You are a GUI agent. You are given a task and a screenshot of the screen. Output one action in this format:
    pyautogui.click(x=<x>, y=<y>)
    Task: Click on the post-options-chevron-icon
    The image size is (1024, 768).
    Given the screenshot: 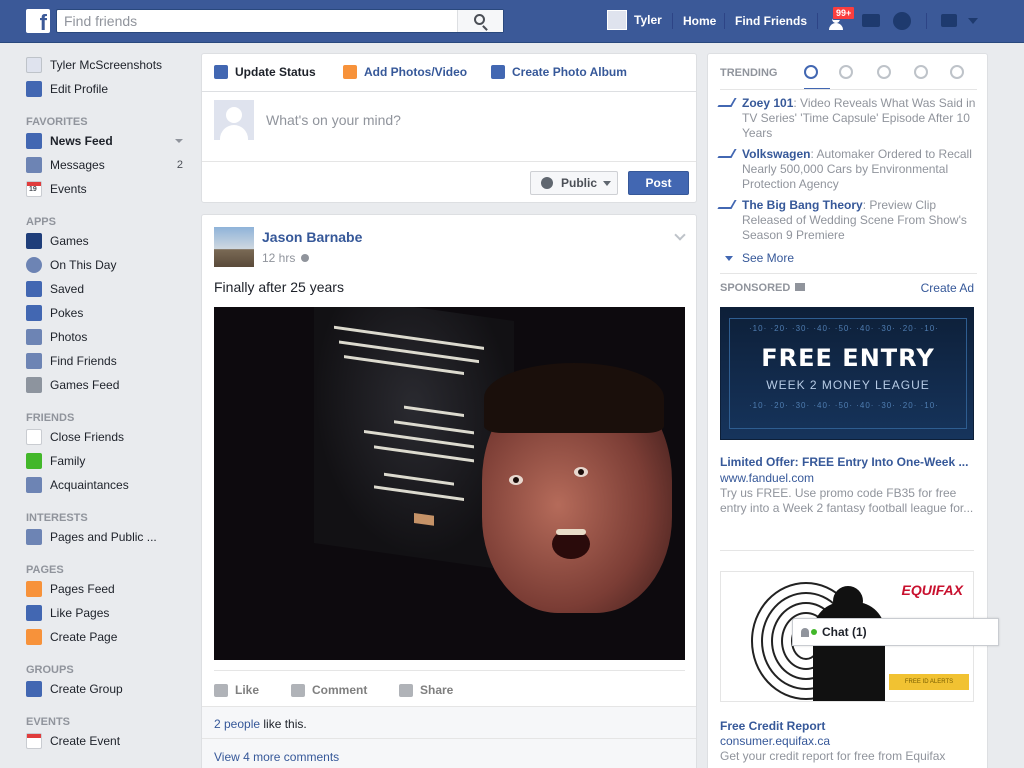 What is the action you would take?
    pyautogui.click(x=680, y=235)
    